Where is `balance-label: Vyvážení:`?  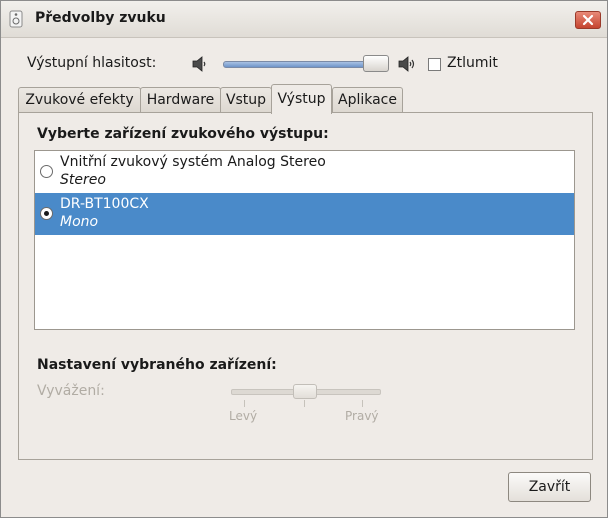
balance-label: Vyvážení: is located at coordinates (71, 391).